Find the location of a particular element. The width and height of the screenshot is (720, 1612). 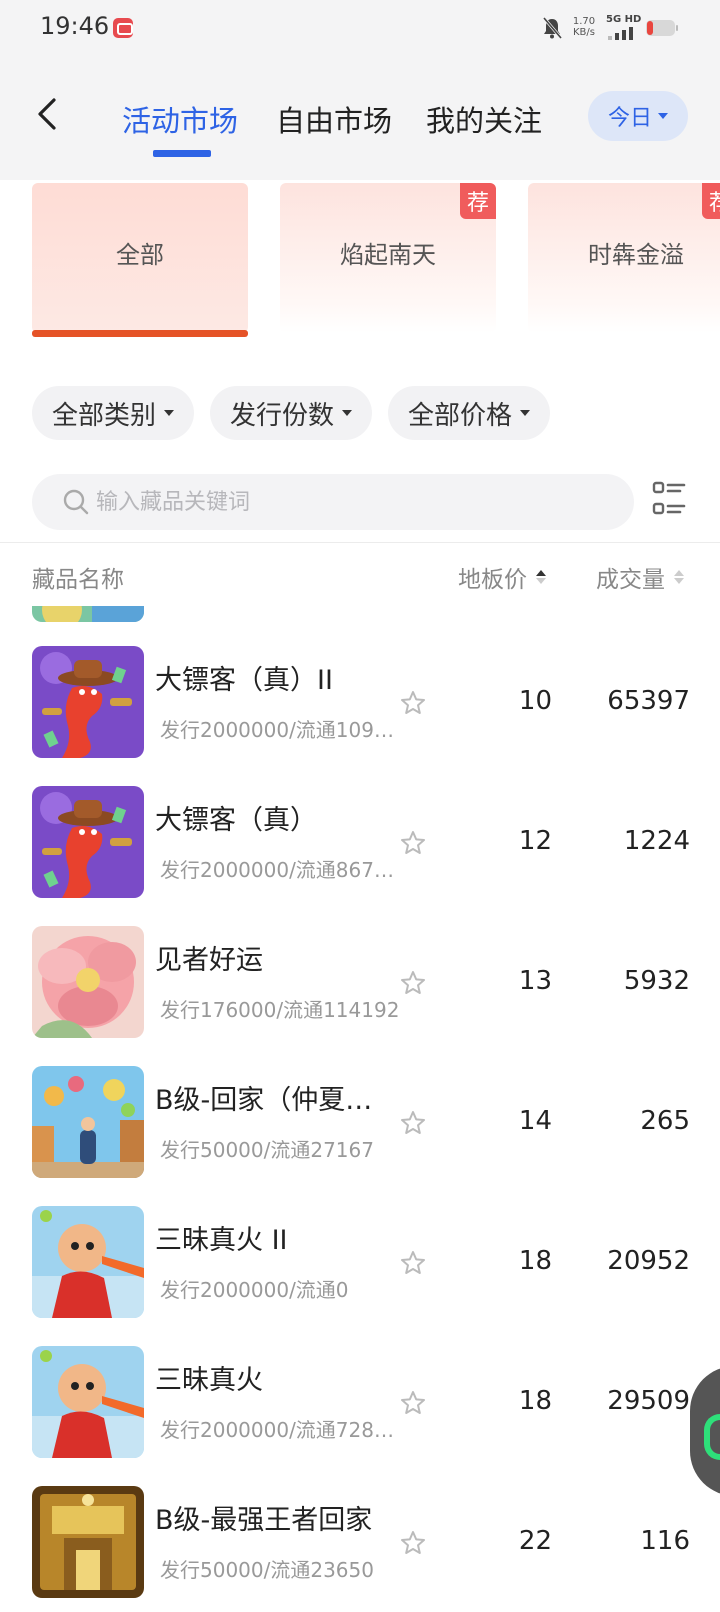

filter-price: 全部价格 is located at coordinates (469, 413).